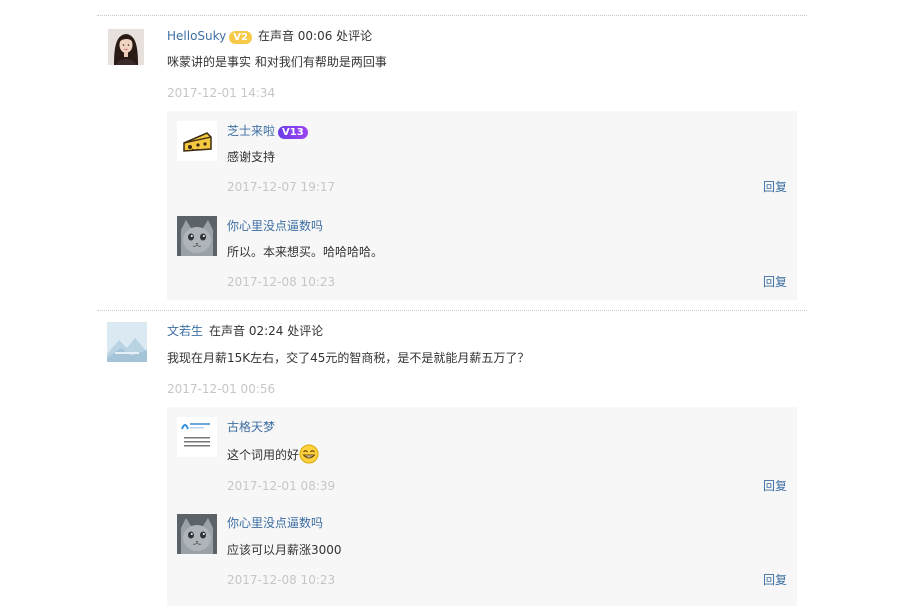 Image resolution: width=924 pixels, height=606 pixels. What do you see at coordinates (348, 358) in the screenshot?
I see `comment-text: 我现在月薪15K左右，交了45元的智商税，是不是就能月薪五万了？` at bounding box center [348, 358].